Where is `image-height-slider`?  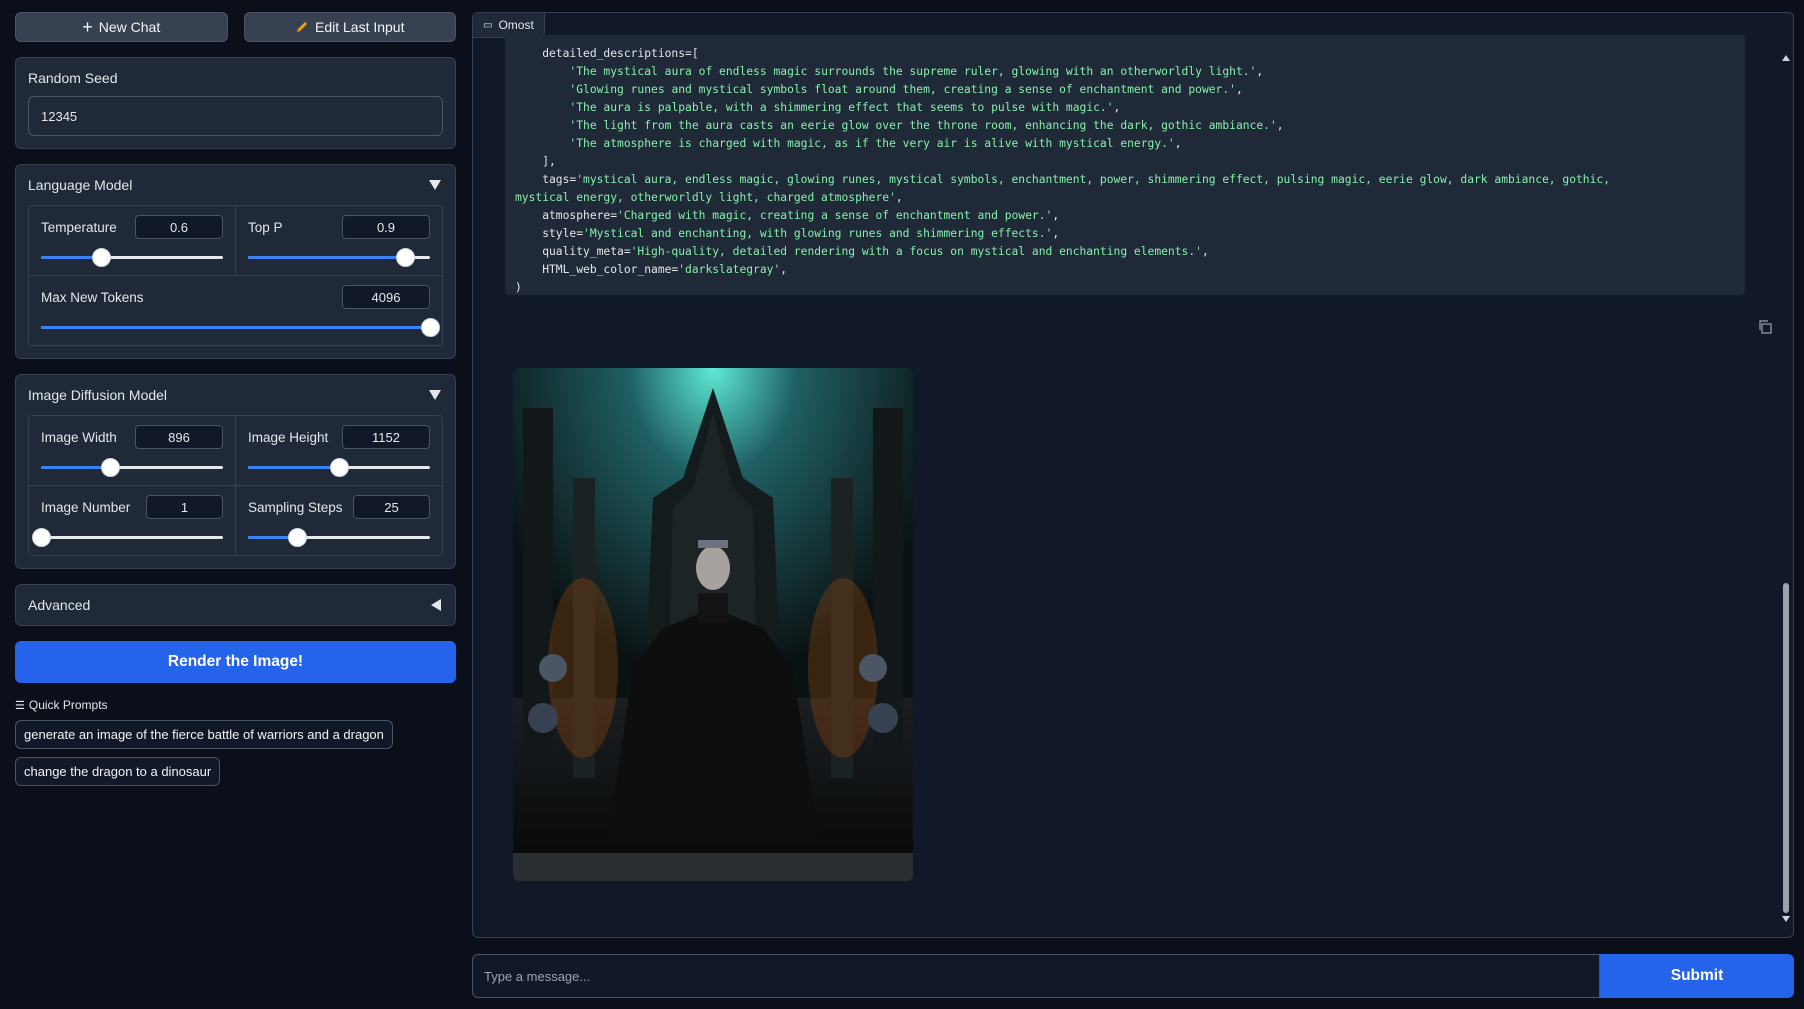 image-height-slider is located at coordinates (339, 467).